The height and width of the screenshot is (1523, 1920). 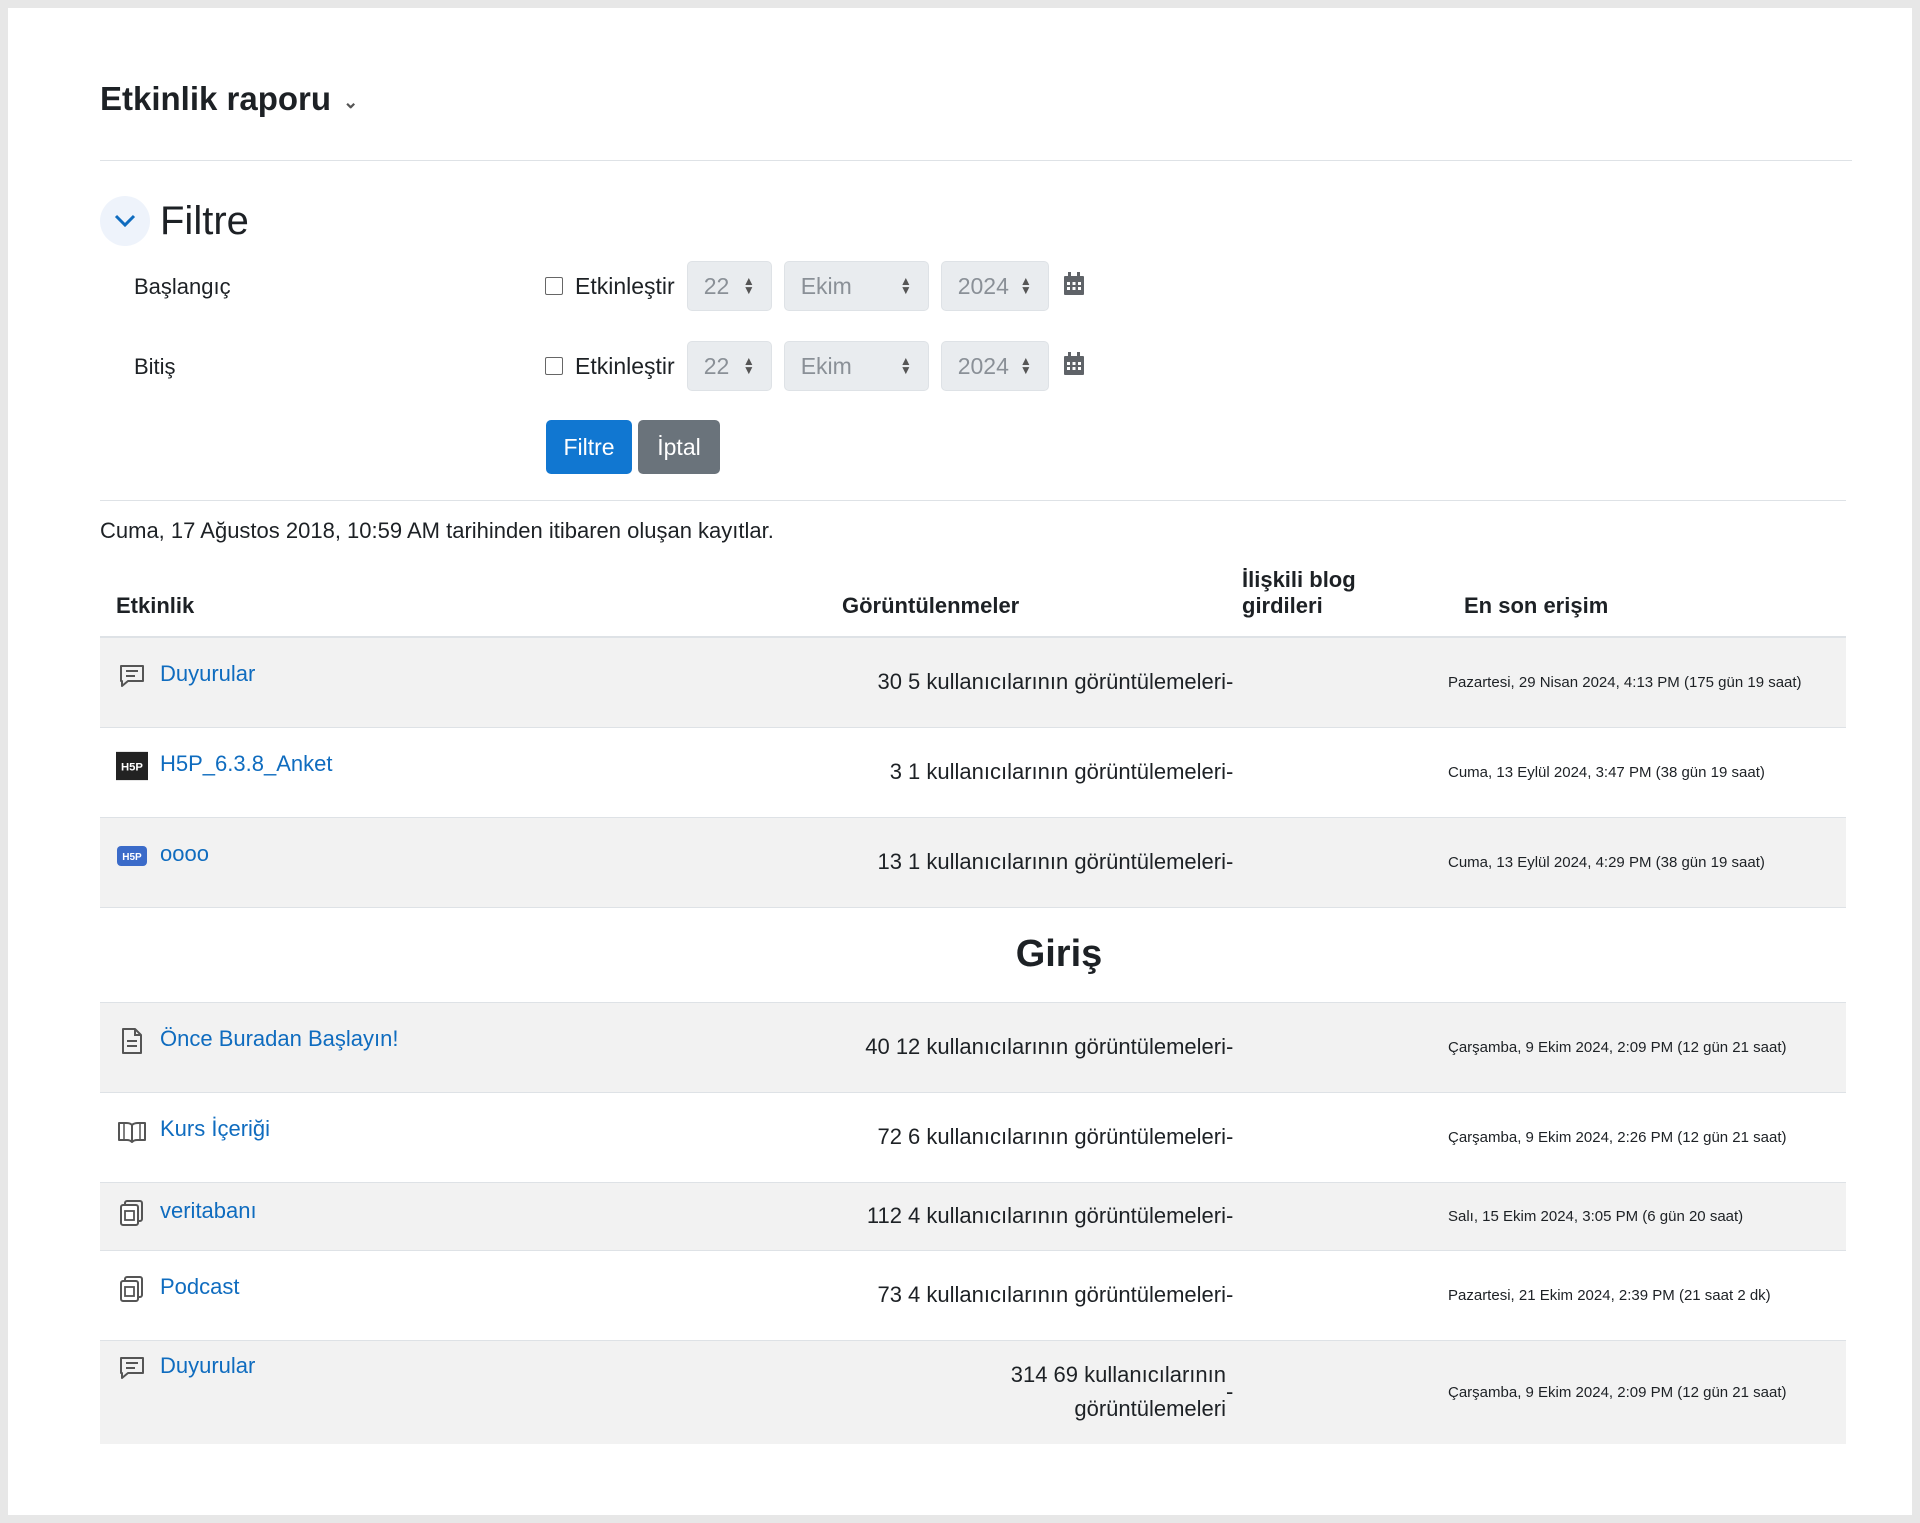 I want to click on start-date-controls: Etkinleştir 22 ▲ ▼ Ekim ▲ ▼ 2024 ▲ ▼, so click(x=815, y=286).